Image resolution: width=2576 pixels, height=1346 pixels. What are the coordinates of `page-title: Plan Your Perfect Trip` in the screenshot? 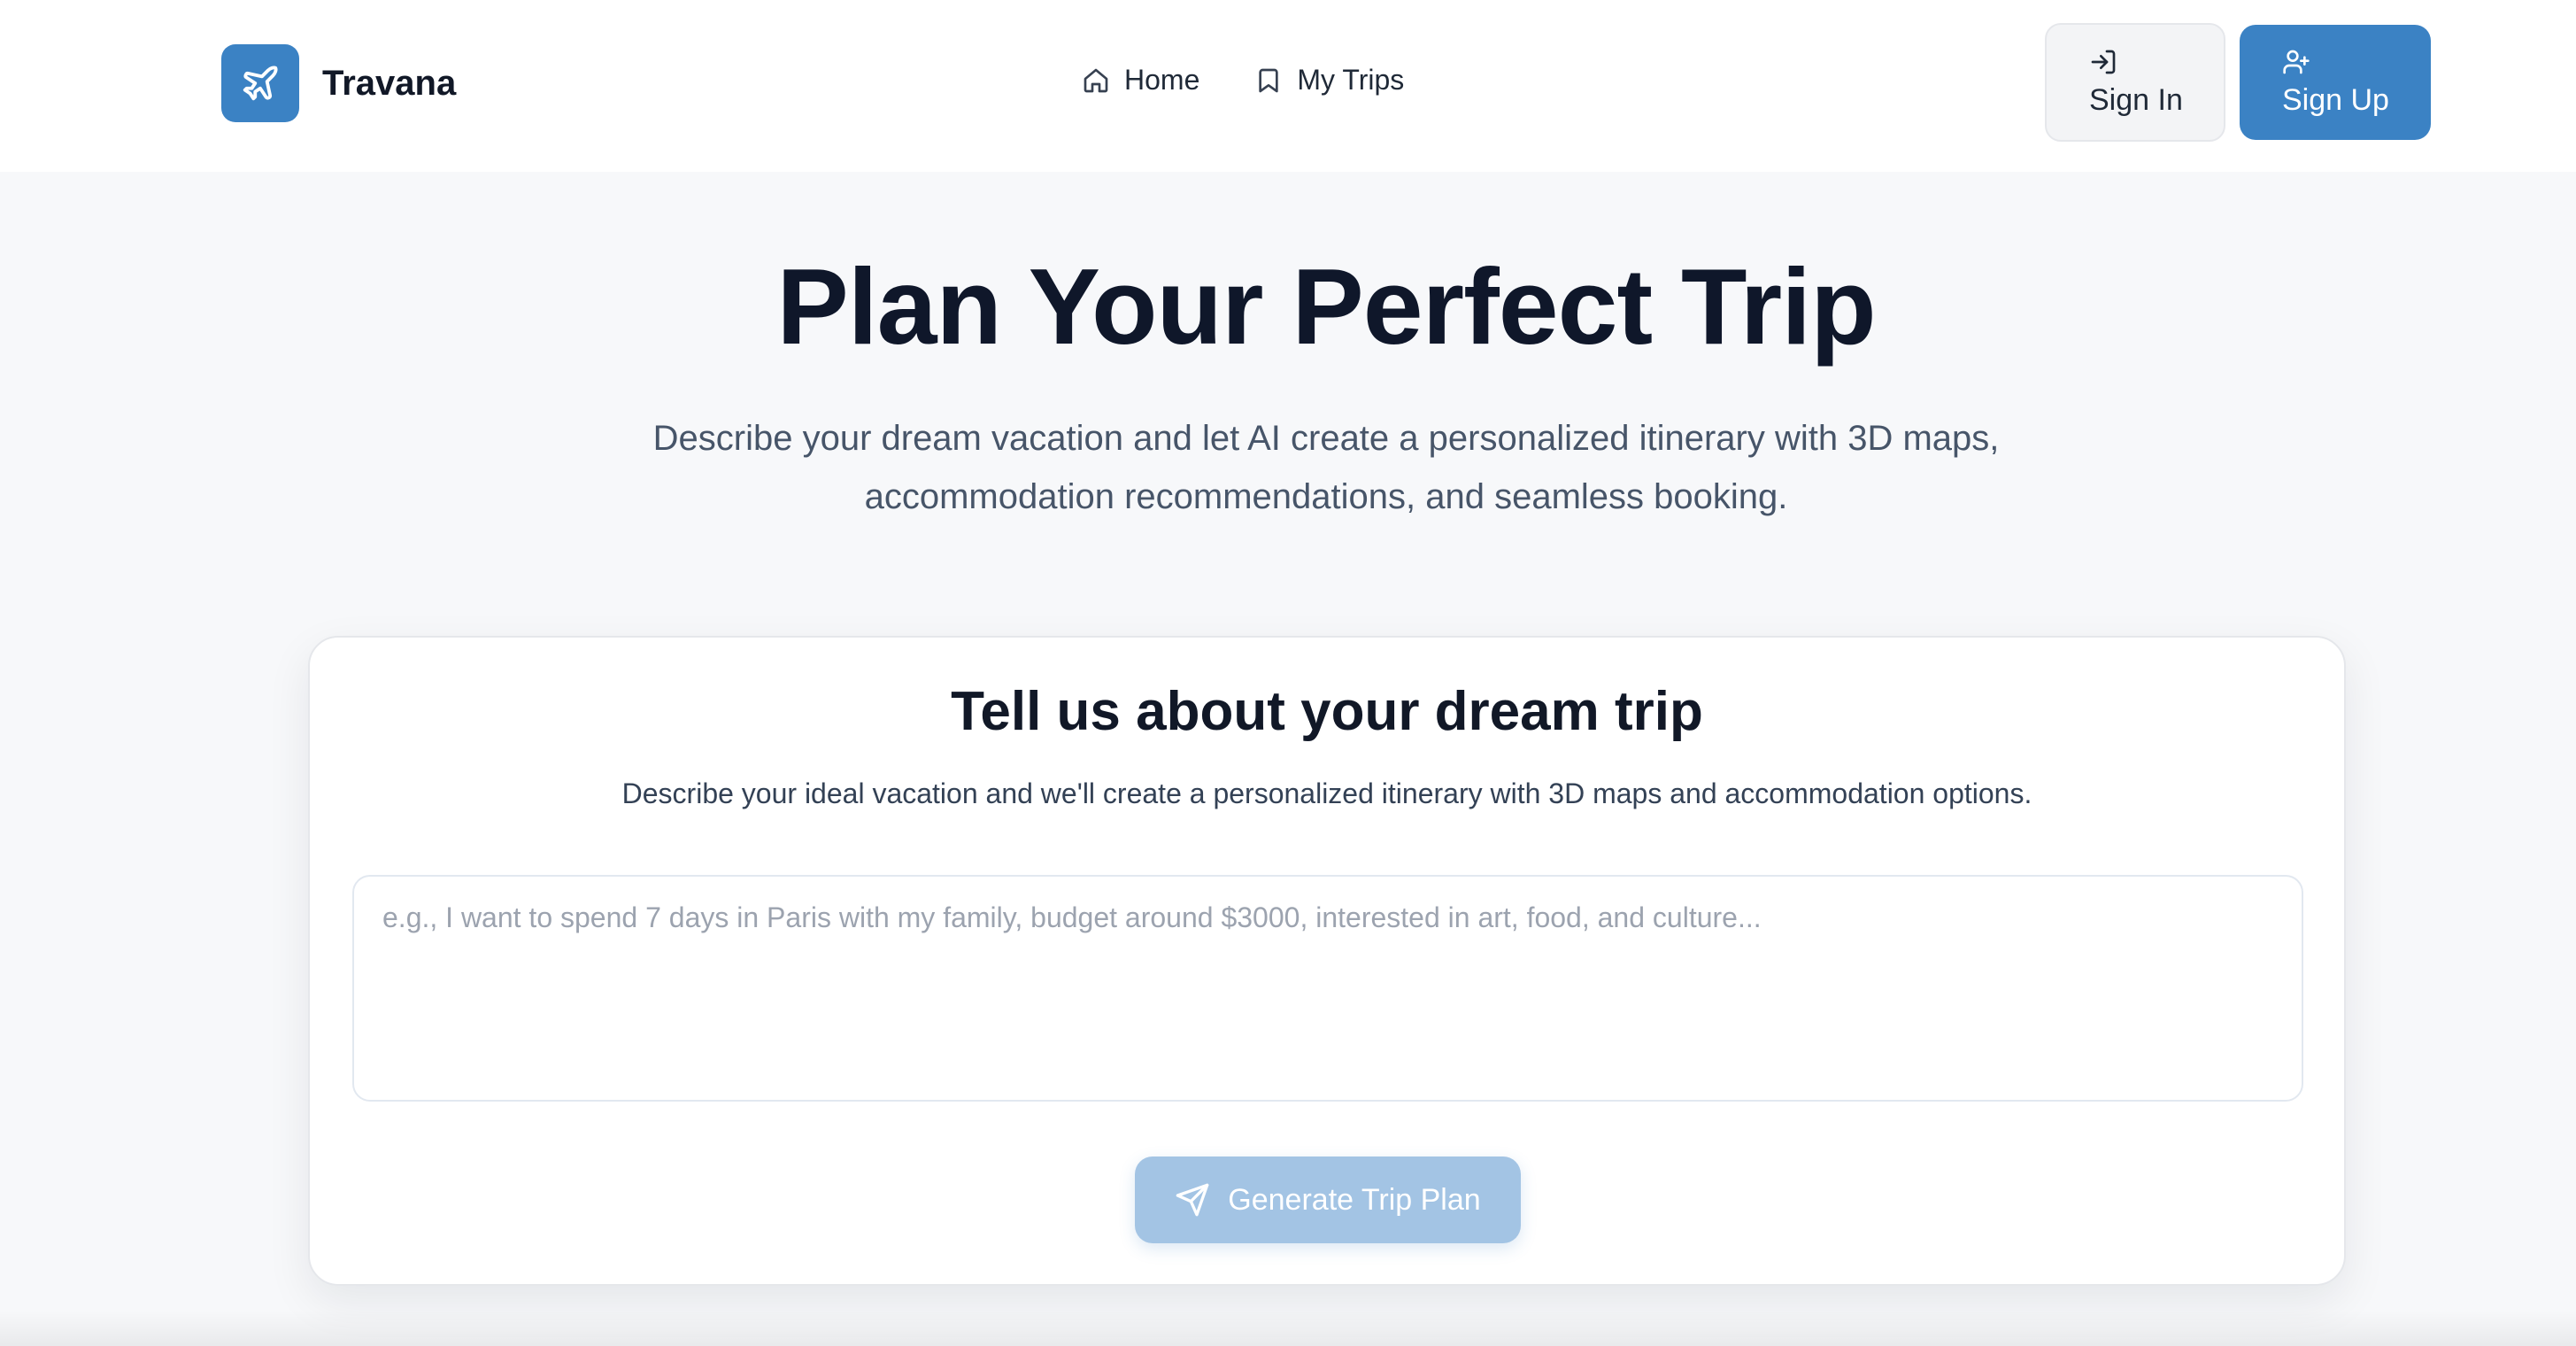 It's located at (1326, 306).